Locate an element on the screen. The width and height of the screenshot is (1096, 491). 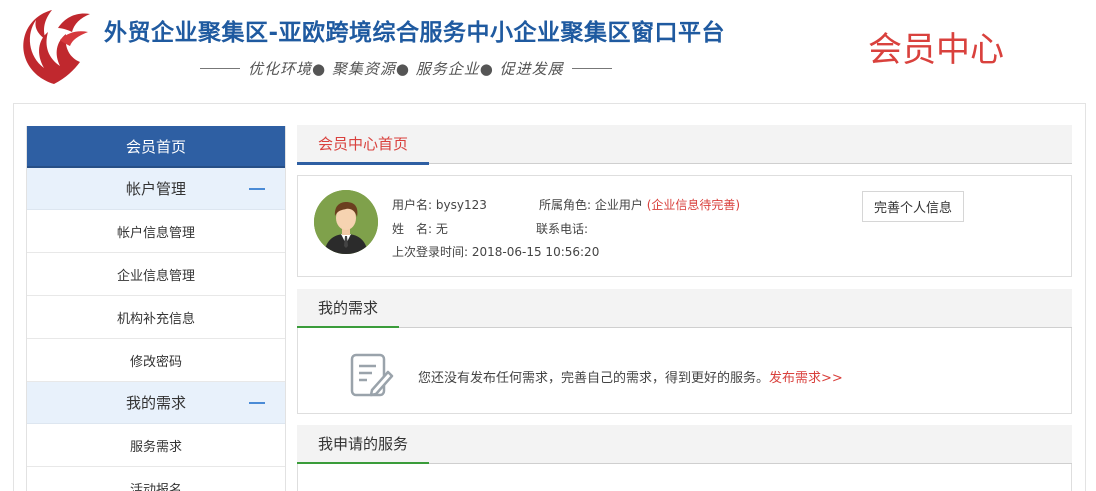
sidebar-group-account: 帐户管理 is located at coordinates (156, 189).